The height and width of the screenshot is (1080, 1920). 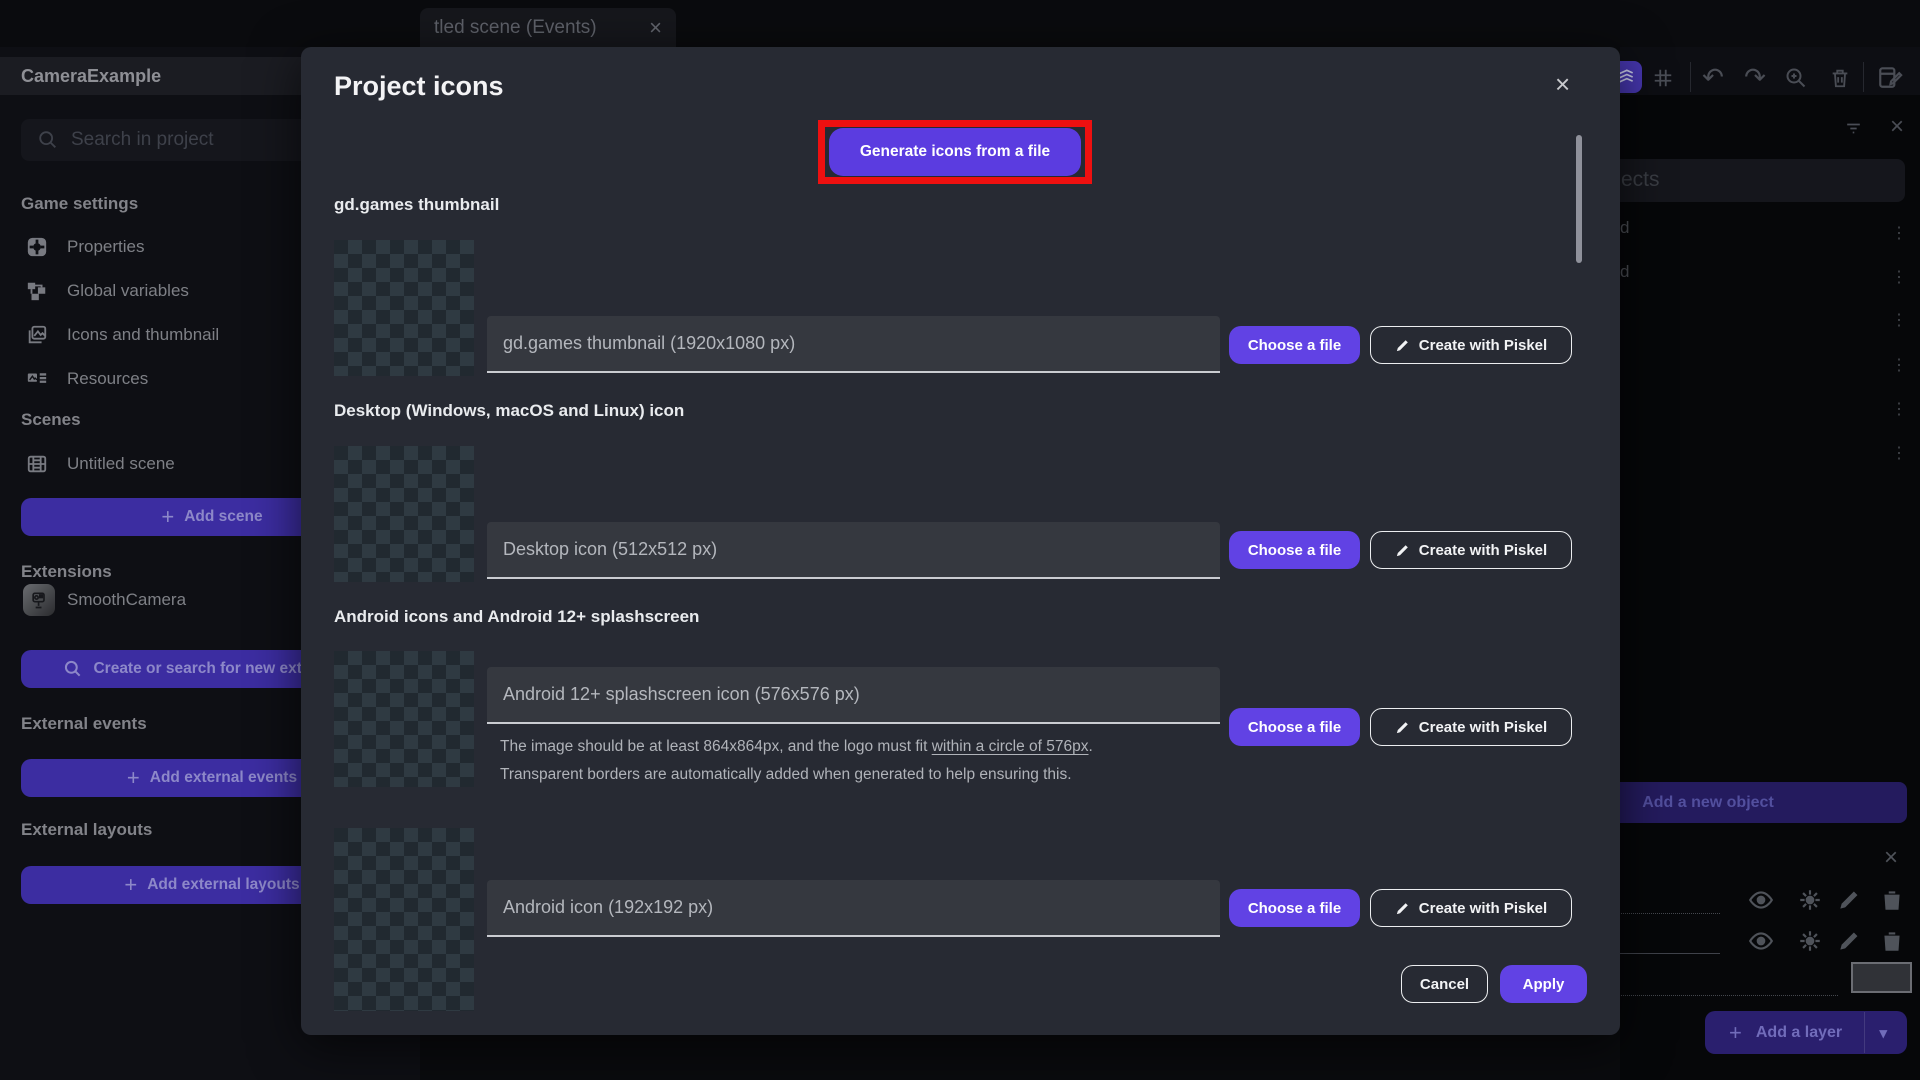 I want to click on section-label-gdgames: gd.games thumbnail, so click(x=417, y=204).